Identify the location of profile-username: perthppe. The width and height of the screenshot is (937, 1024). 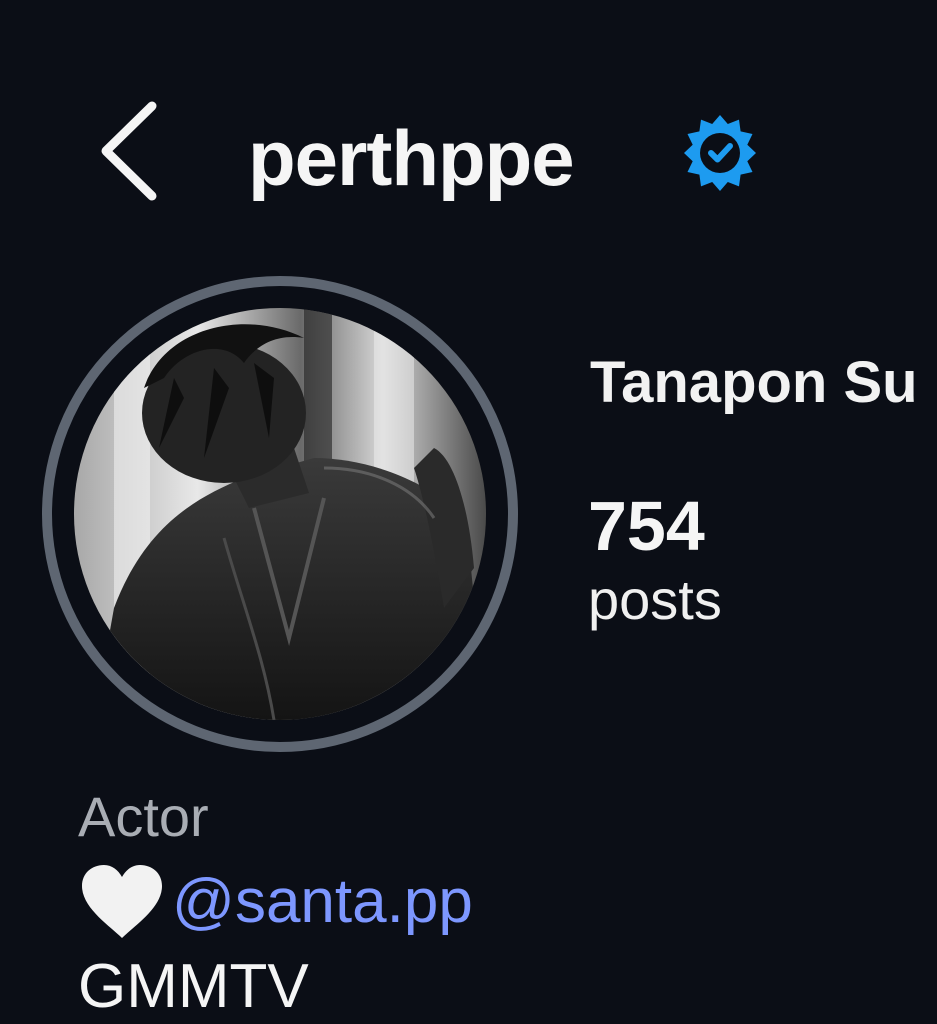
(411, 158).